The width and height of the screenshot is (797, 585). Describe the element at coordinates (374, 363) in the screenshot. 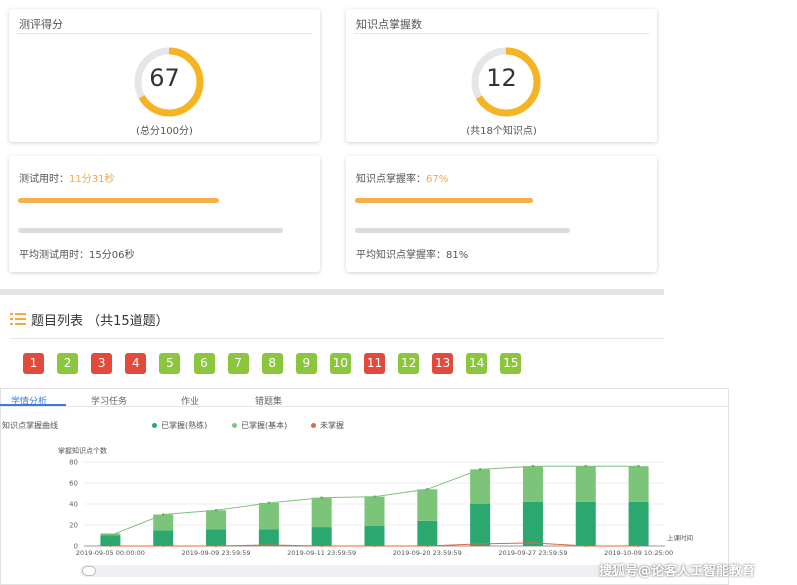

I see `question-button-11: 11` at that location.